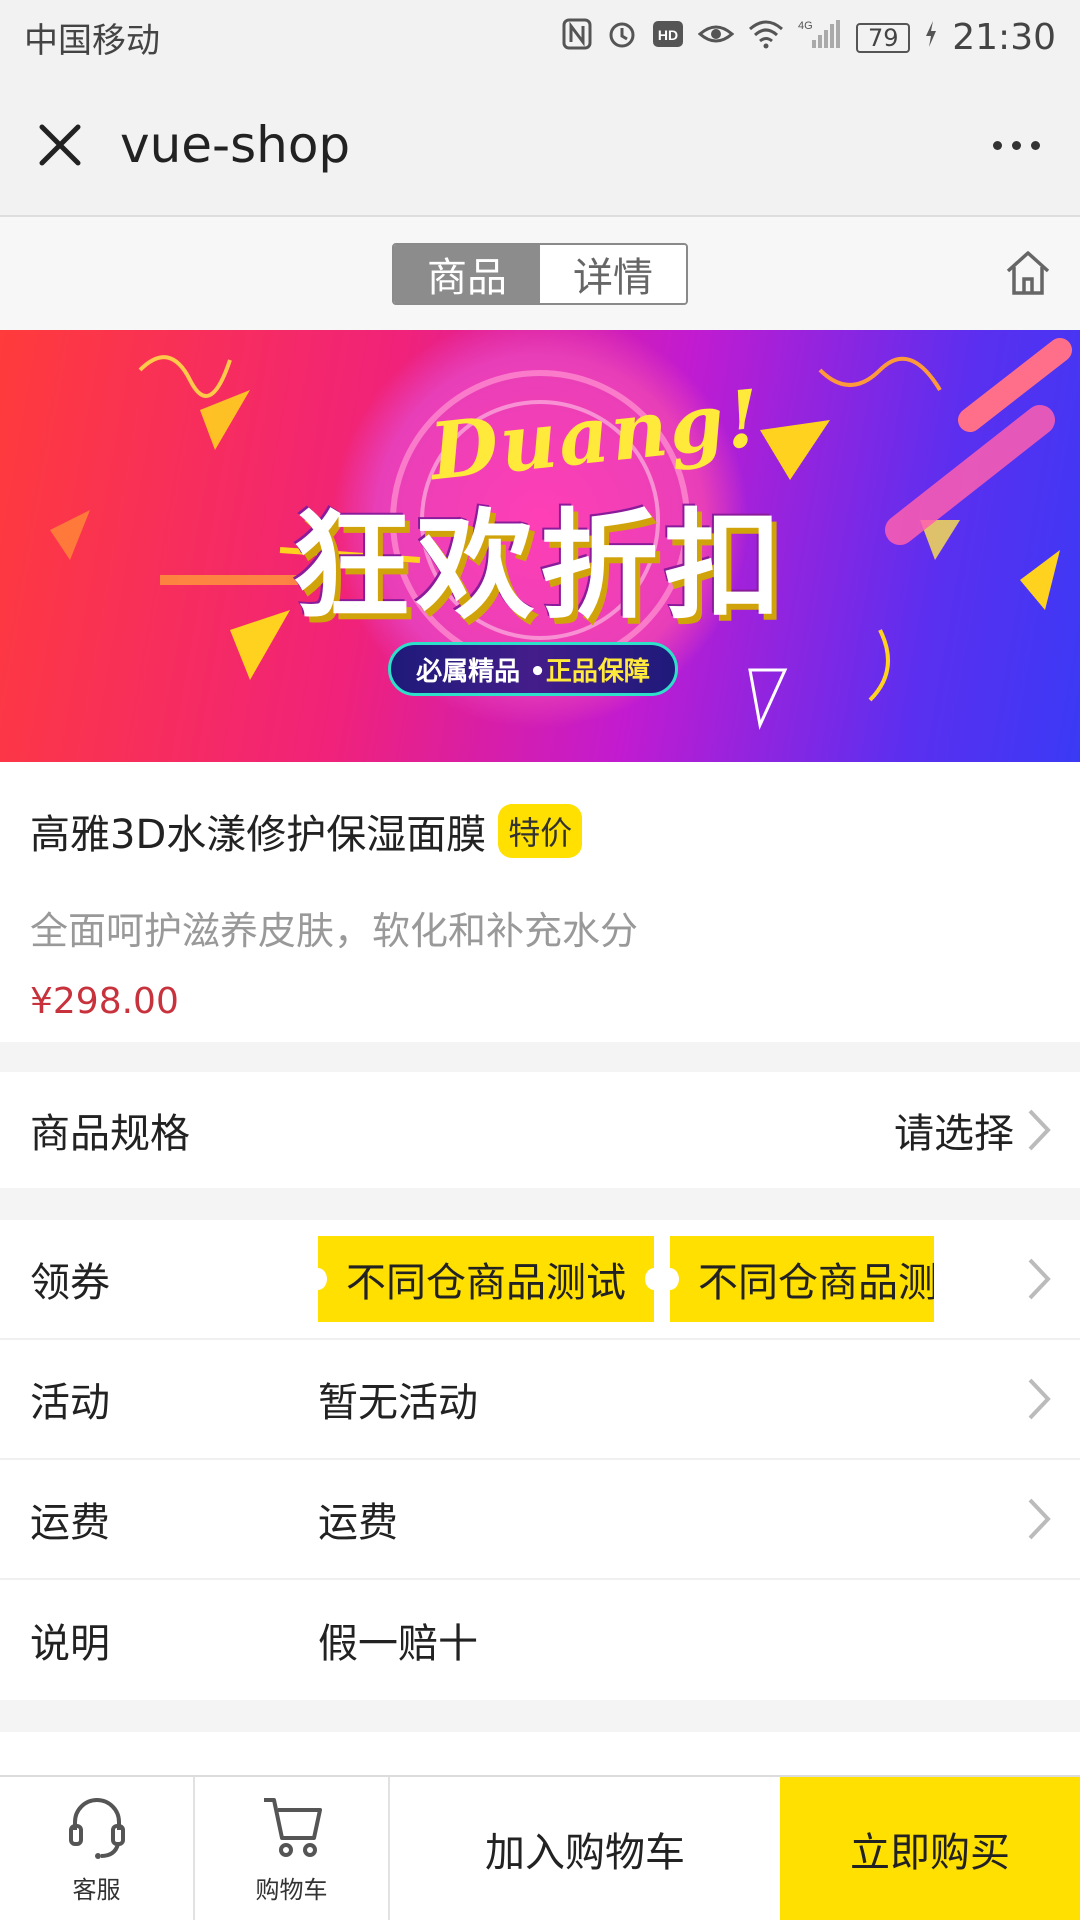 This screenshot has width=1080, height=1920. What do you see at coordinates (70, 1523) in the screenshot?
I see `shipping-label: 运费` at bounding box center [70, 1523].